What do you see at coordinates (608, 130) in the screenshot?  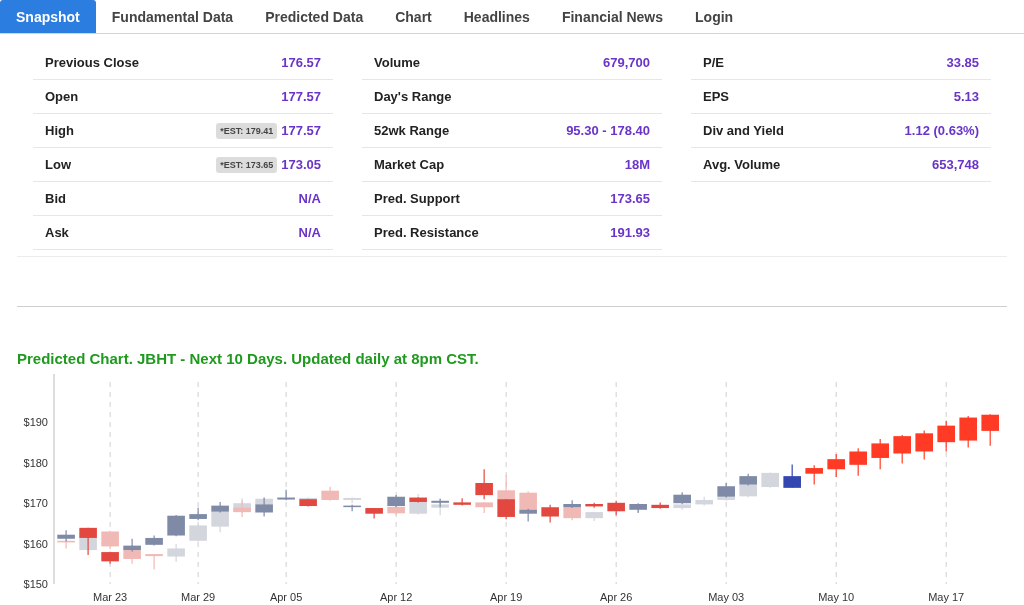 I see `field-value: 95.30 - 178.40` at bounding box center [608, 130].